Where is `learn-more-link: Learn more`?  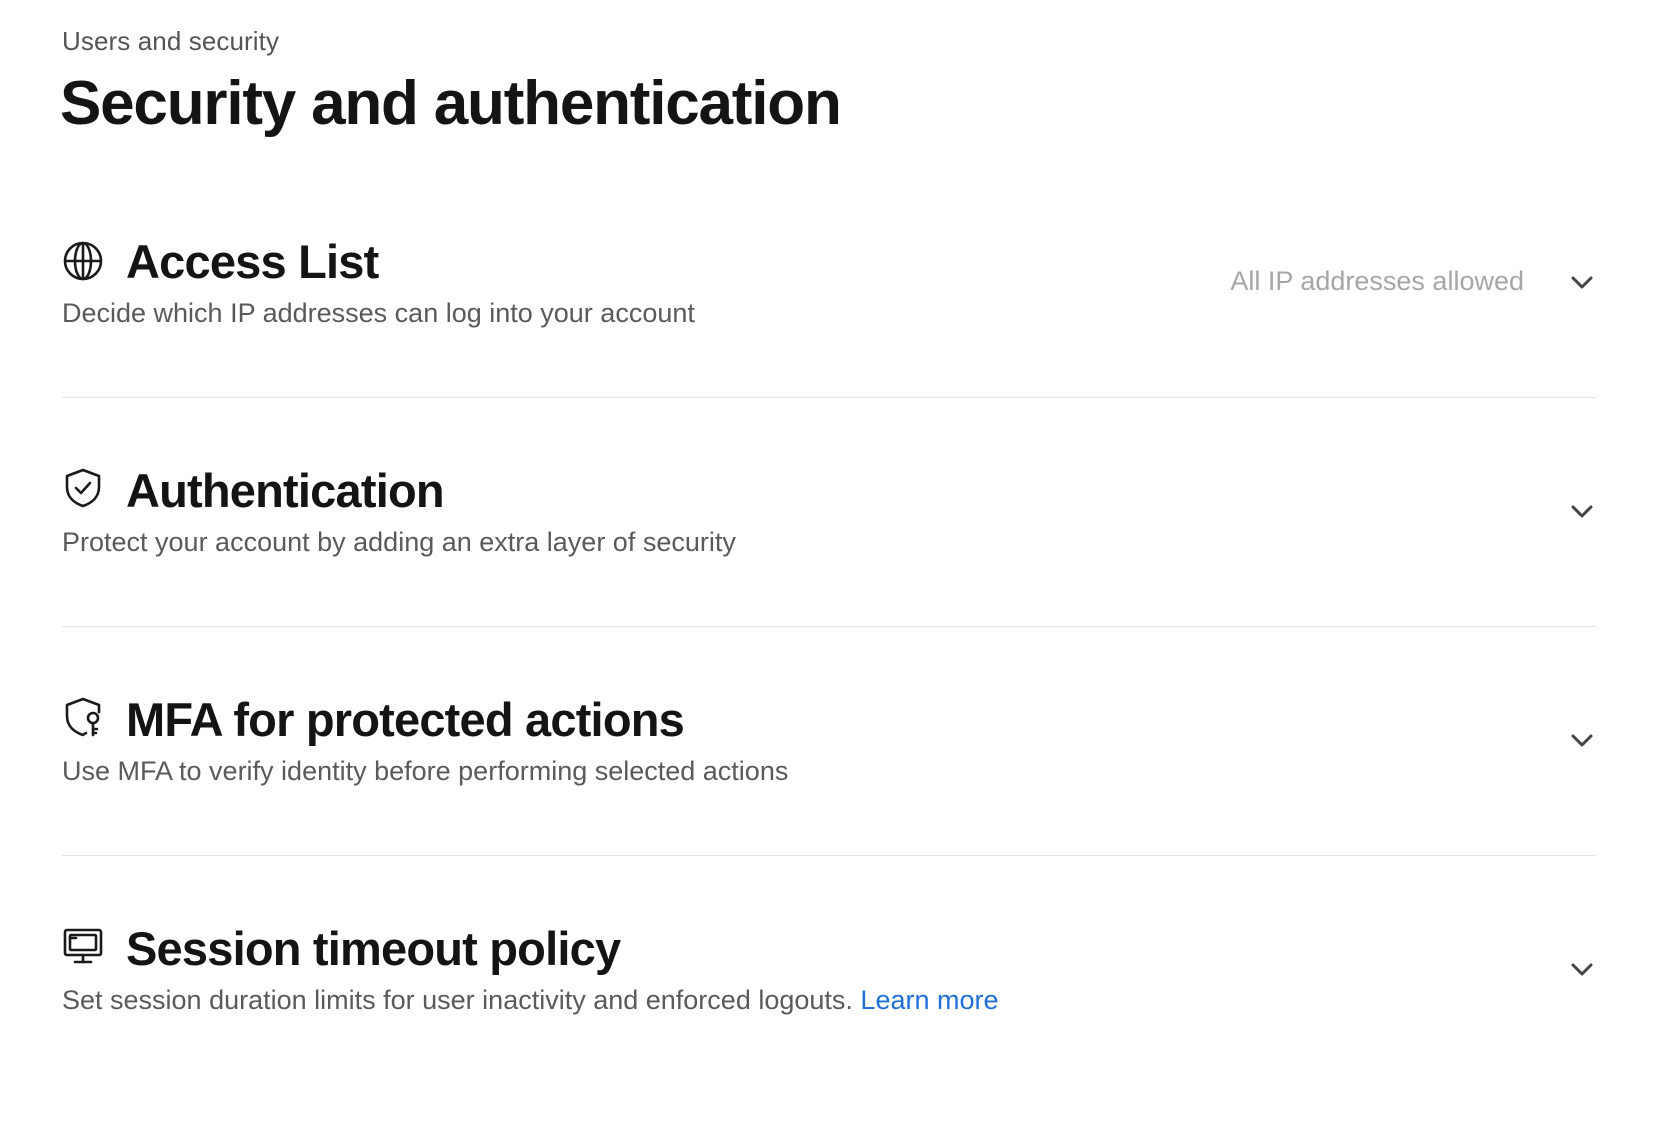 learn-more-link: Learn more is located at coordinates (929, 1000).